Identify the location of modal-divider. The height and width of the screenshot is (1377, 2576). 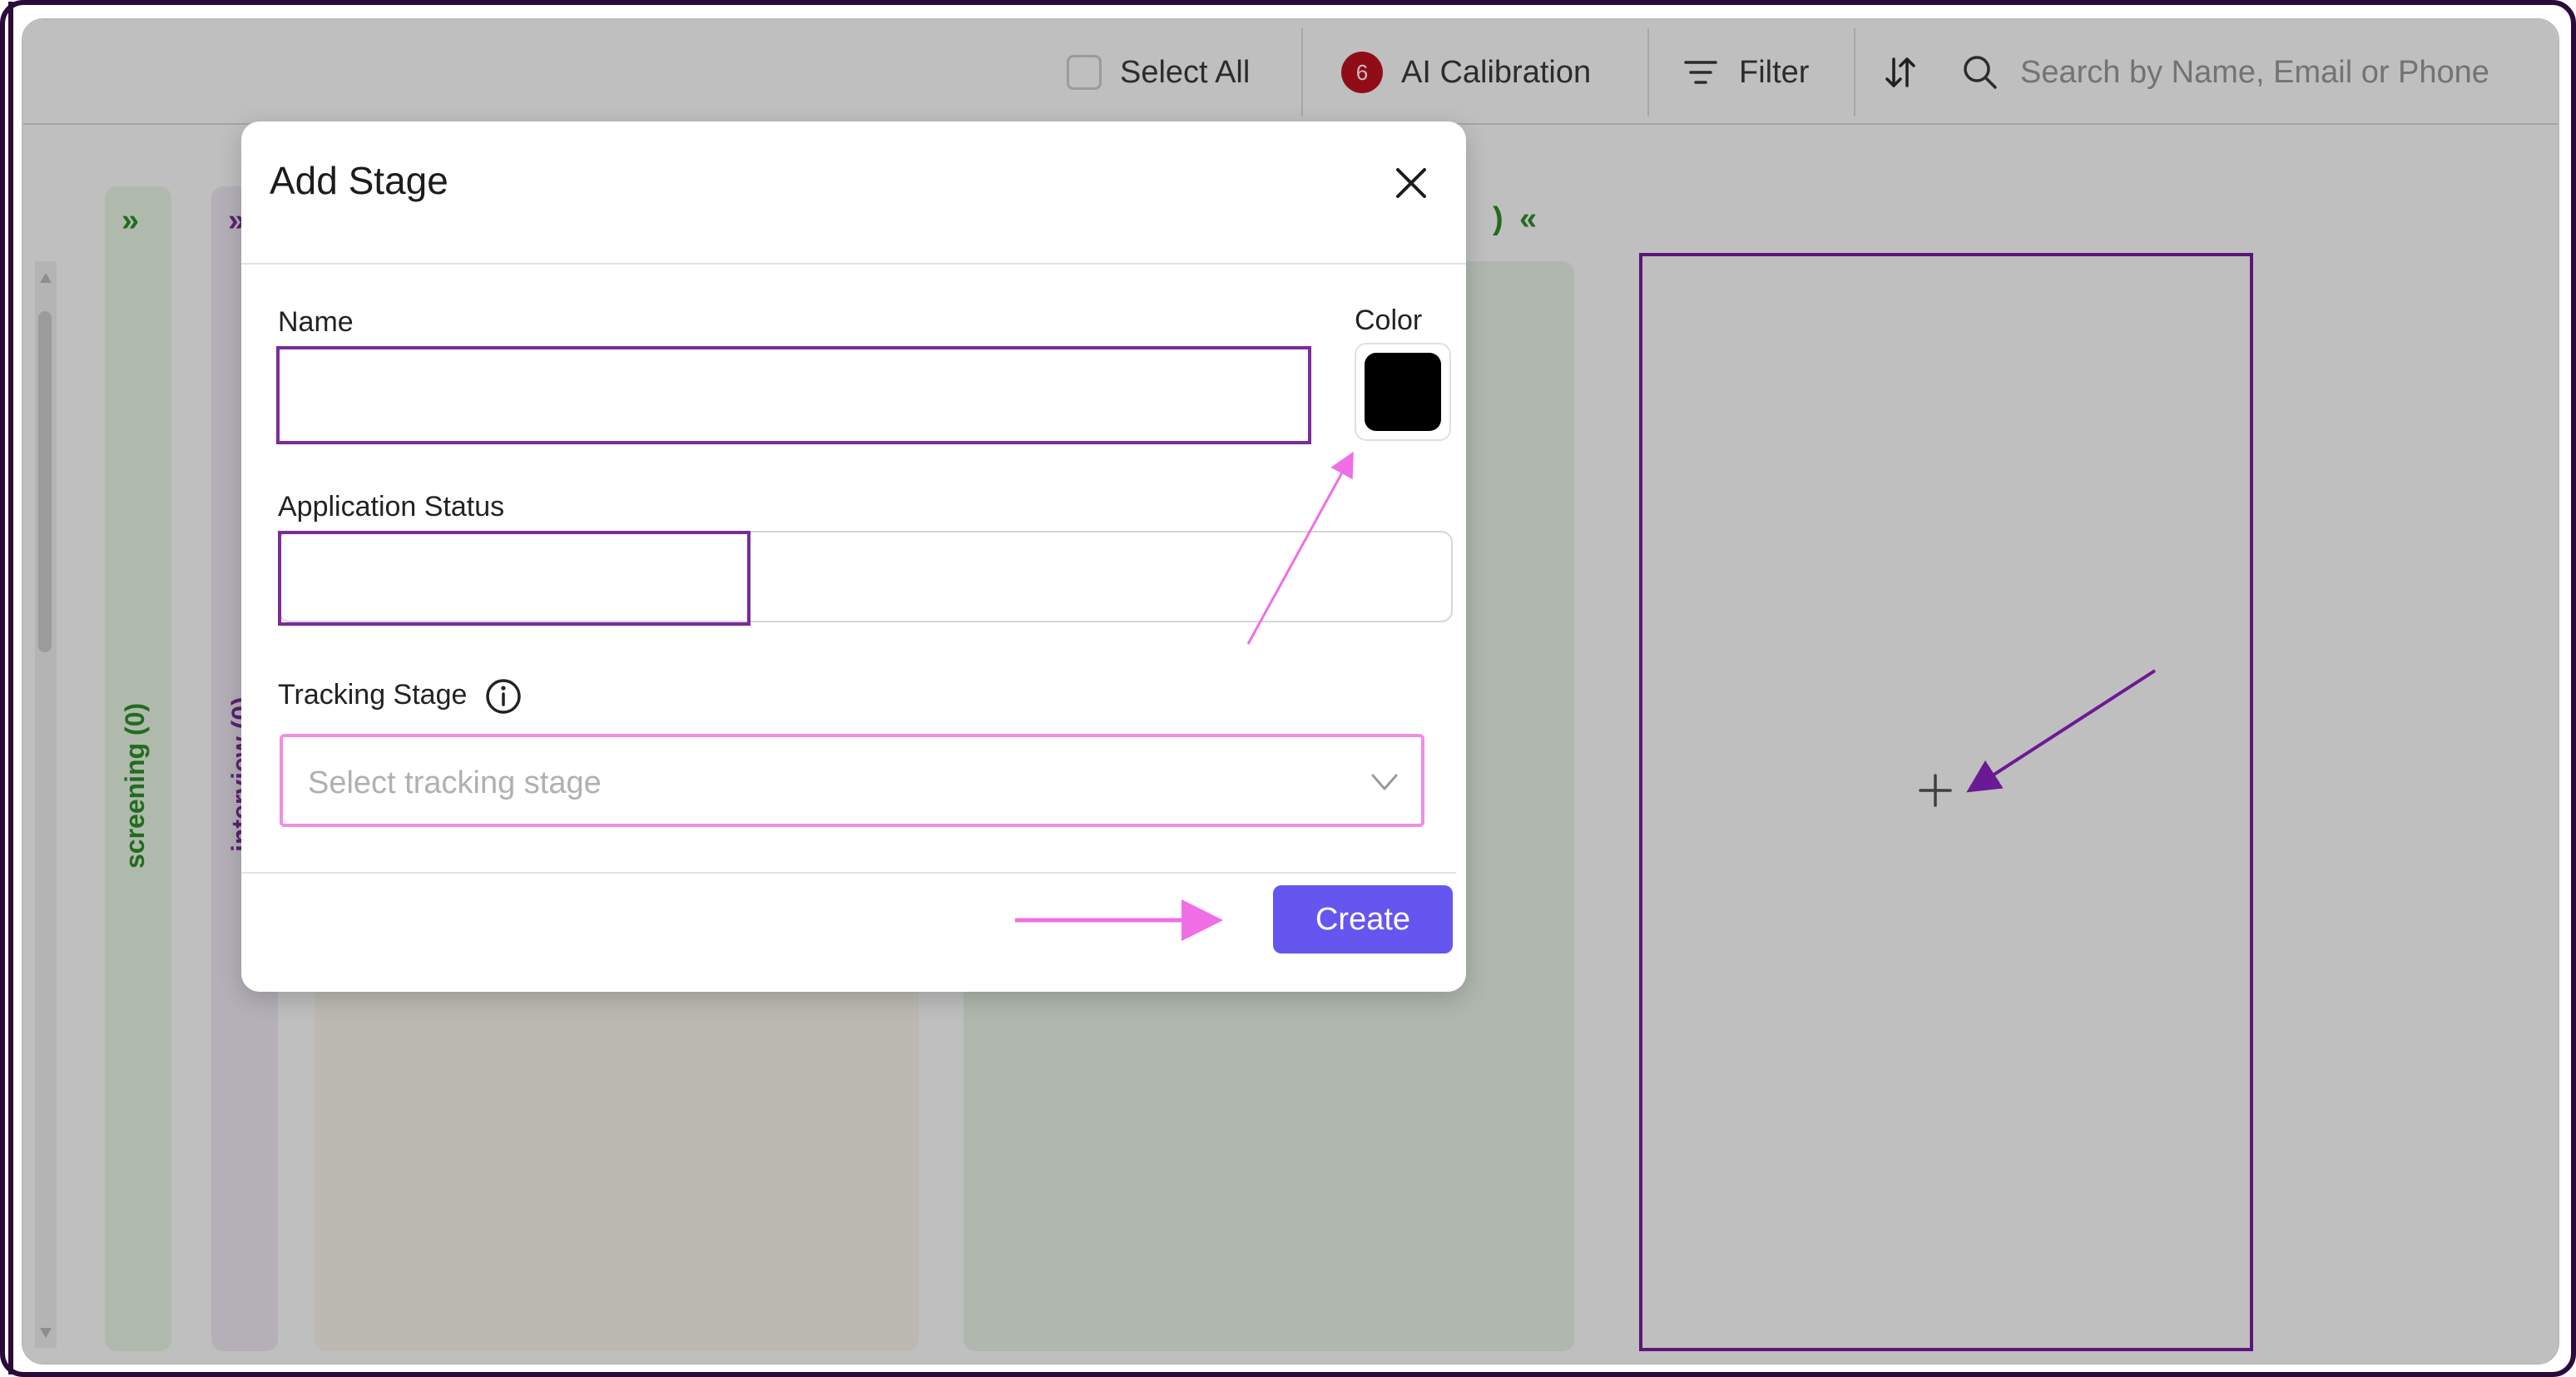
(854, 264).